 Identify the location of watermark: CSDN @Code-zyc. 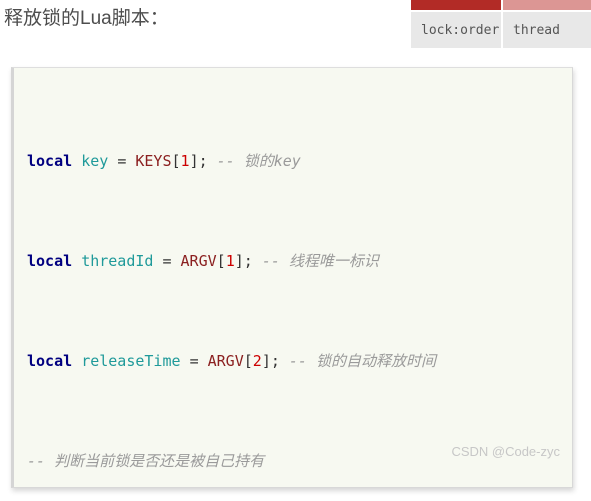
(505, 451).